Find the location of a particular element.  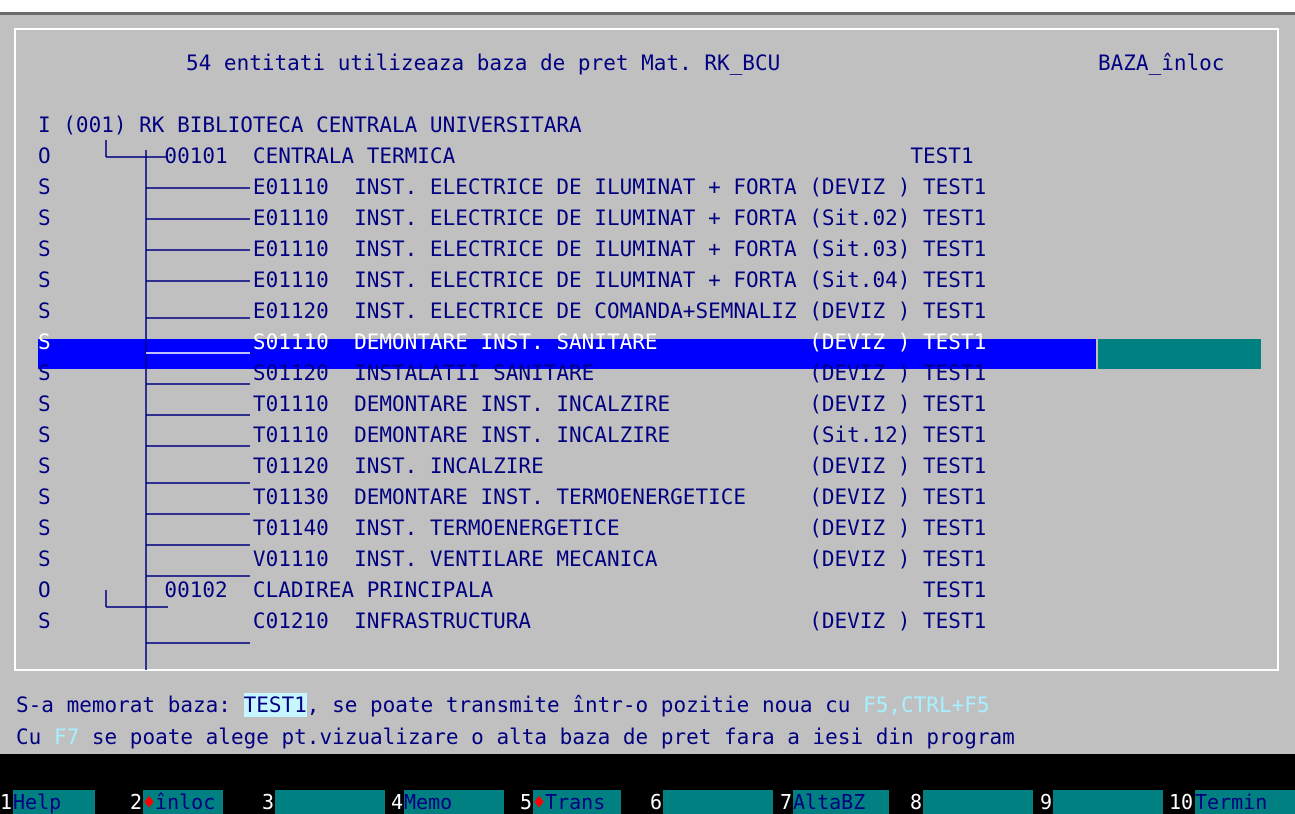

fkey-3-number: 3 is located at coordinates (268, 802).